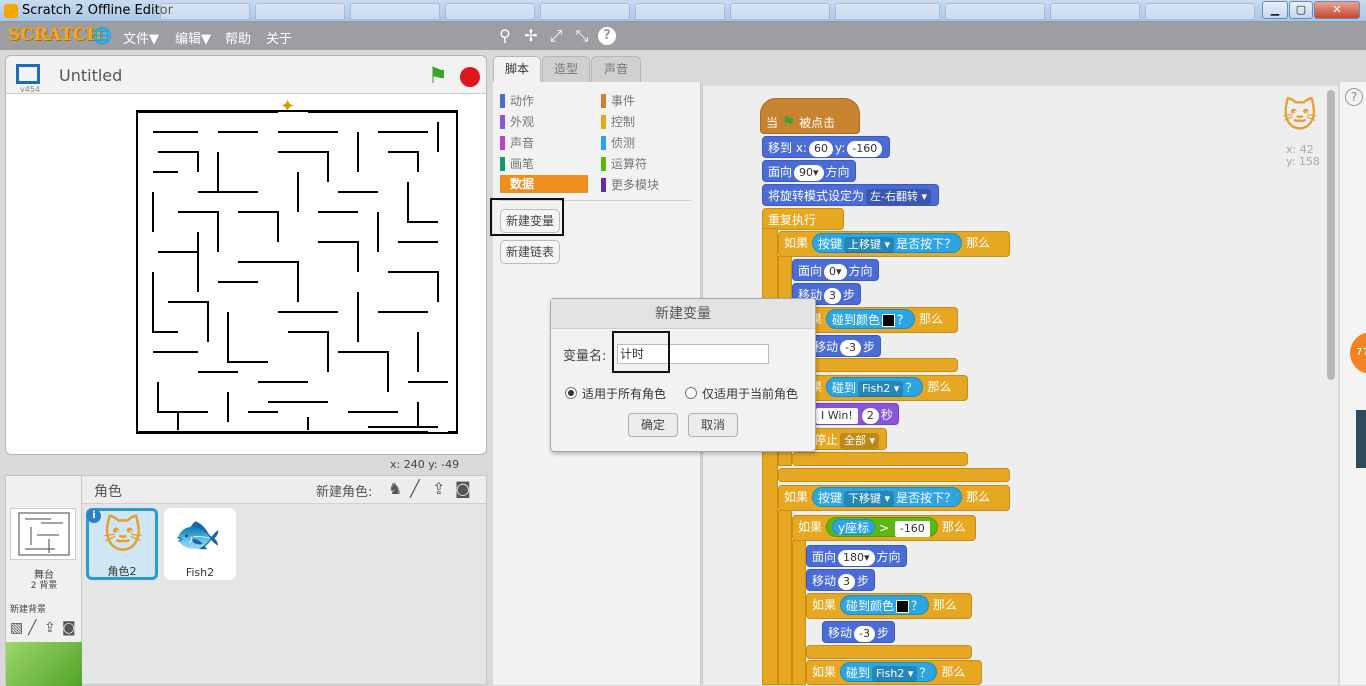 The height and width of the screenshot is (686, 1366). Describe the element at coordinates (585, 356) in the screenshot. I see `variable-name-label: 变量名:` at that location.